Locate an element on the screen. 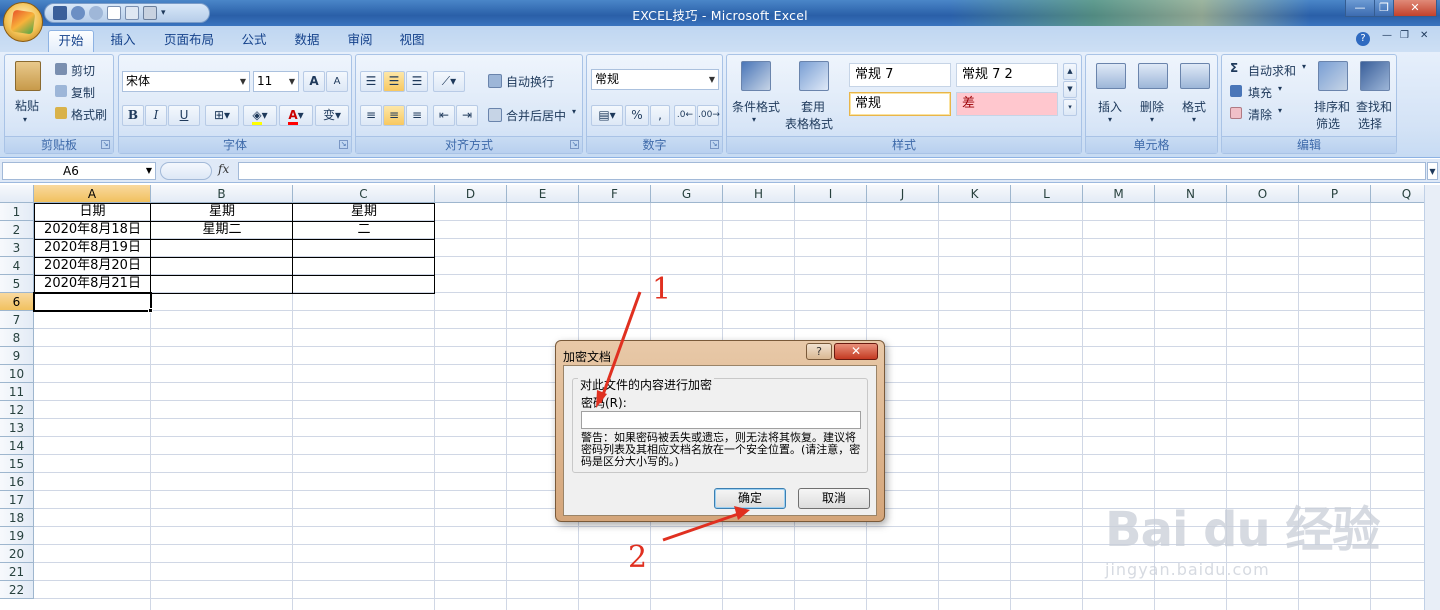  watermark-url: jingyan.baidu.com is located at coordinates (1187, 569).